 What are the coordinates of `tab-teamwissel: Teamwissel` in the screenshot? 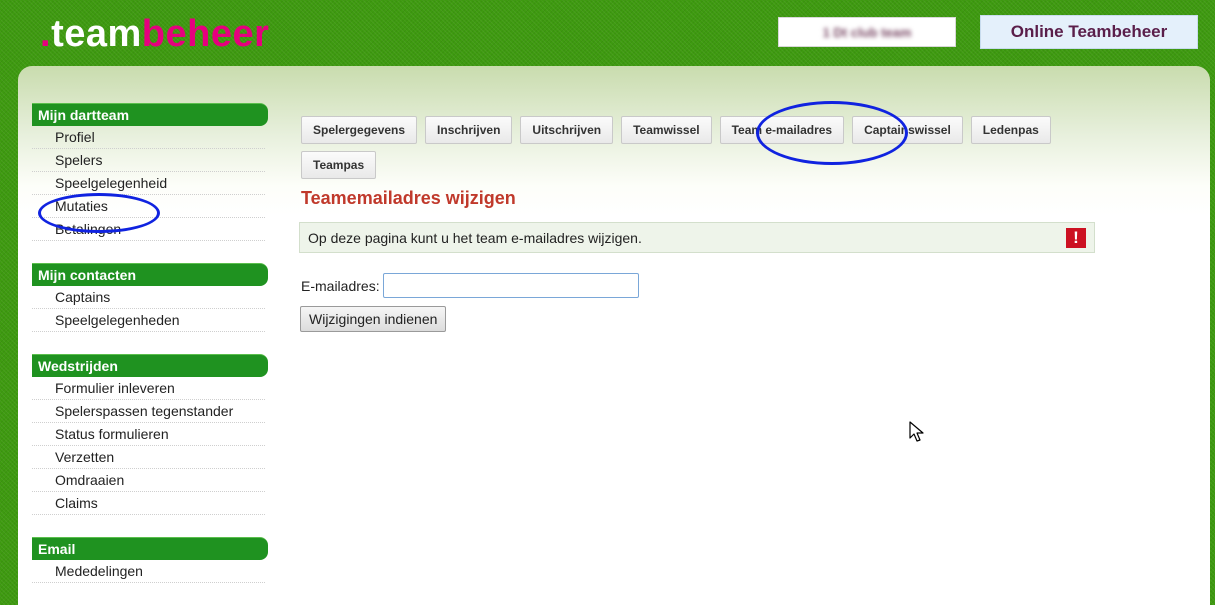 It's located at (666, 130).